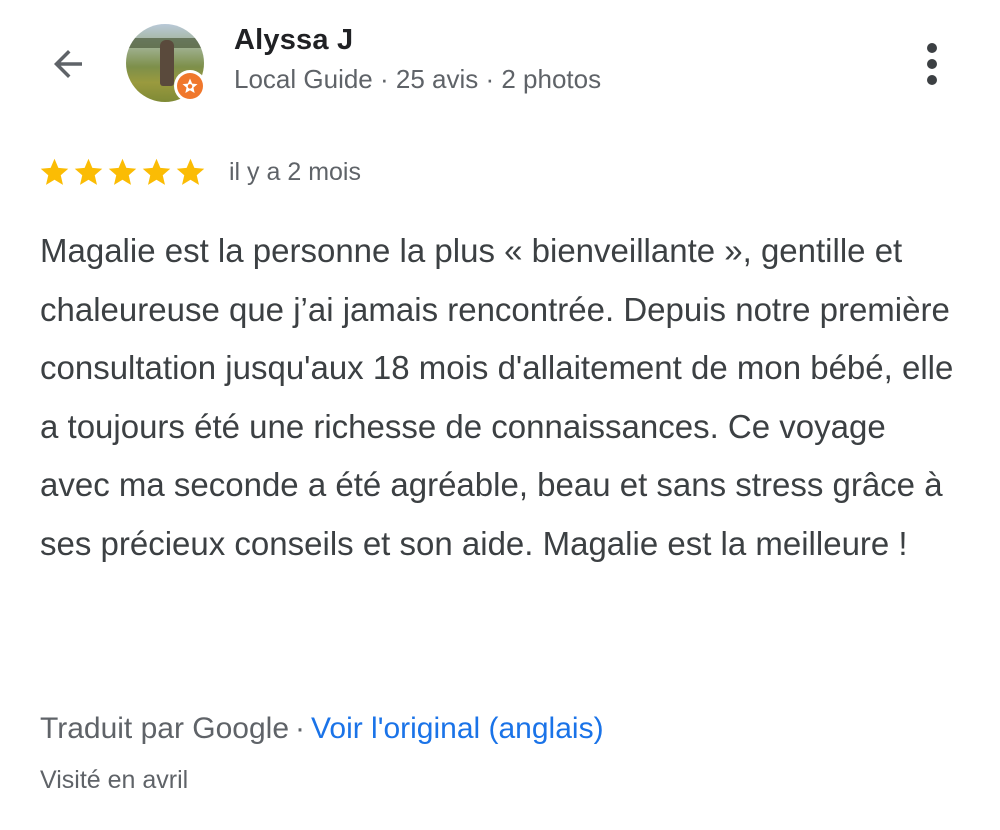 The width and height of the screenshot is (1000, 830). Describe the element at coordinates (418, 79) in the screenshot. I see `user-meta: Local Guide · 25 avis · 2 photos` at that location.